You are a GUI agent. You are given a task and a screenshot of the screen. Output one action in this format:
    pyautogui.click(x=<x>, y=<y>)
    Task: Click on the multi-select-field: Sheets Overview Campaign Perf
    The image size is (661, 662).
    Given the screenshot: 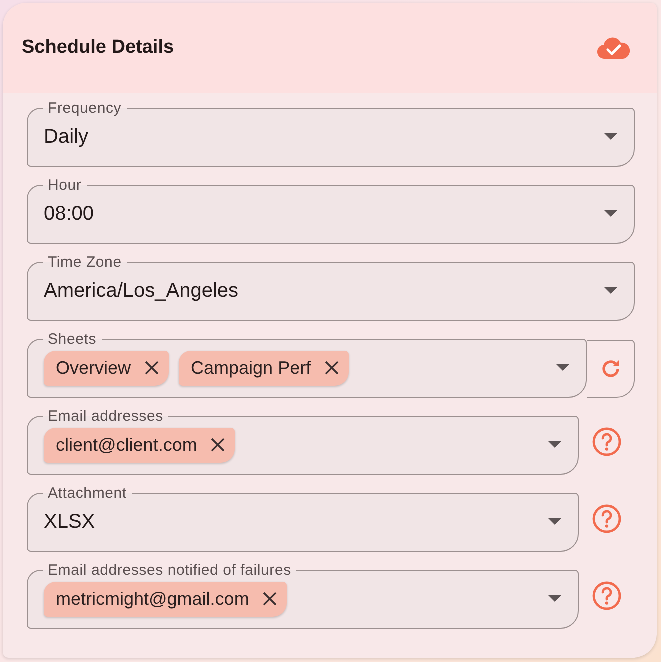 What is the action you would take?
    pyautogui.click(x=307, y=365)
    